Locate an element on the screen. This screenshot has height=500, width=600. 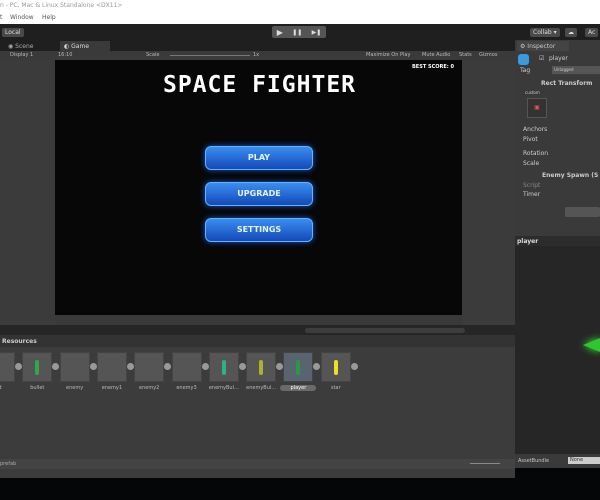
window-title: n - PC, Mac & Linux Standalone <DX11> is located at coordinates (61, 5).